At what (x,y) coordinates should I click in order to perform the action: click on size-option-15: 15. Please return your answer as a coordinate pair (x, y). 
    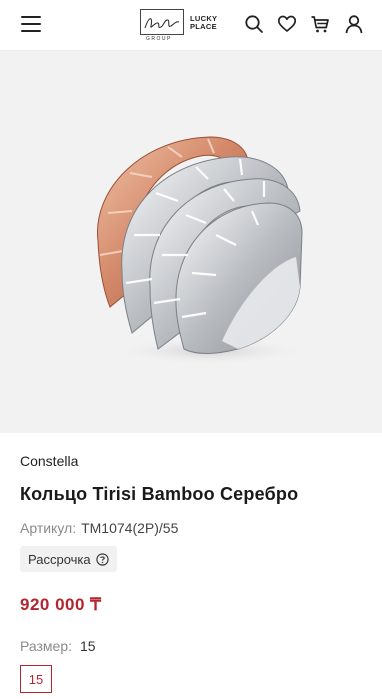
    Looking at the image, I should click on (36, 679).